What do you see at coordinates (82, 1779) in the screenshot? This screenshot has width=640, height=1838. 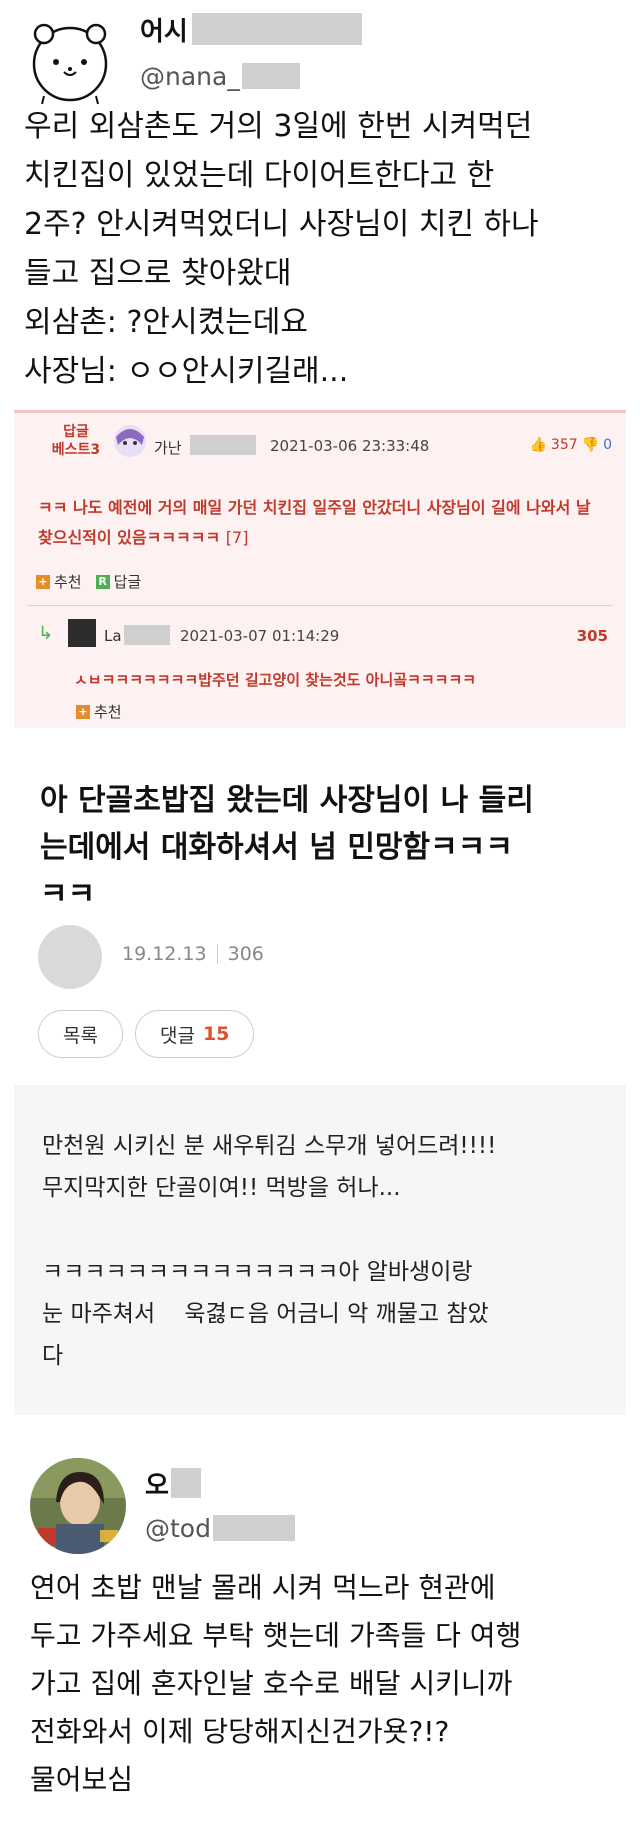 I see `tweet-line: 물어보심` at bounding box center [82, 1779].